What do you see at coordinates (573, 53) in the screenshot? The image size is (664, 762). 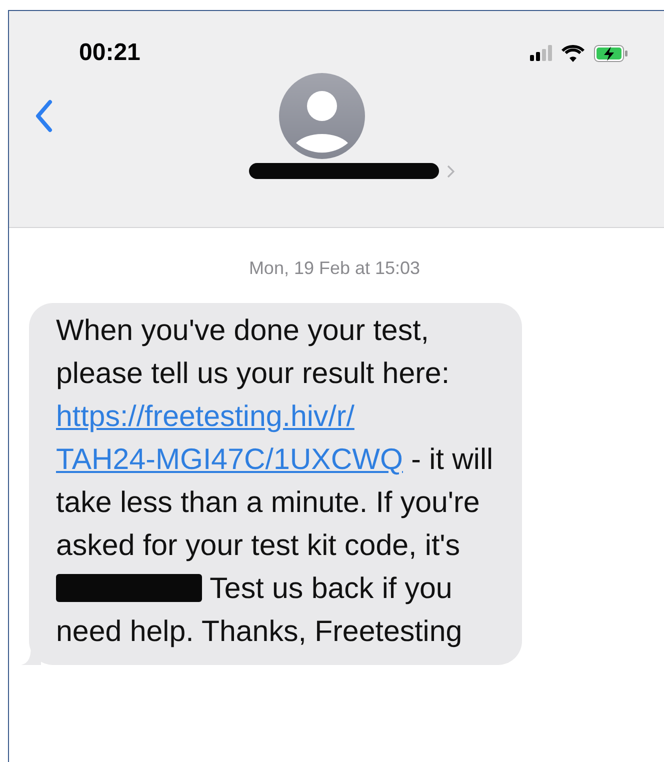 I see `wifi-icon` at bounding box center [573, 53].